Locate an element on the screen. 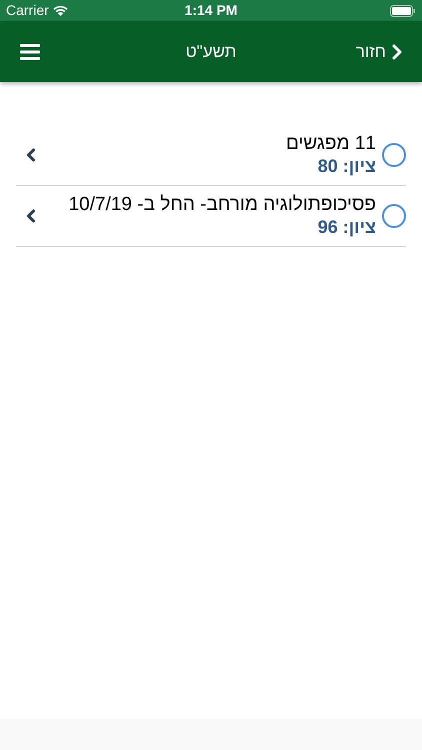  course-title: פסיכופתולוגיה מורחב- החל ב- 10/7/19 is located at coordinates (222, 205).